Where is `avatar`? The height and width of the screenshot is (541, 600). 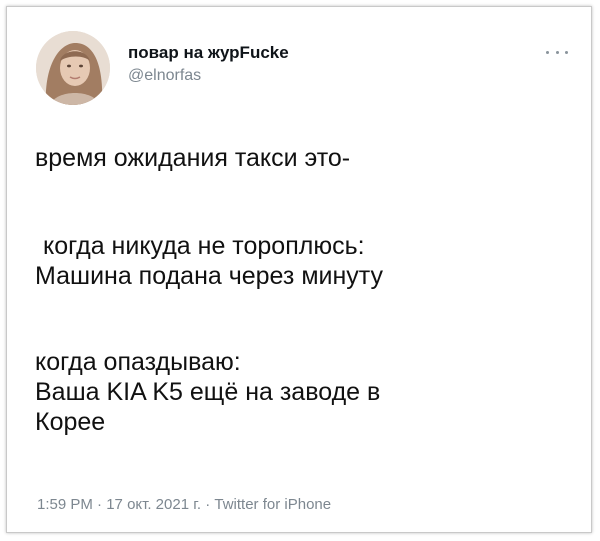 avatar is located at coordinates (73, 68).